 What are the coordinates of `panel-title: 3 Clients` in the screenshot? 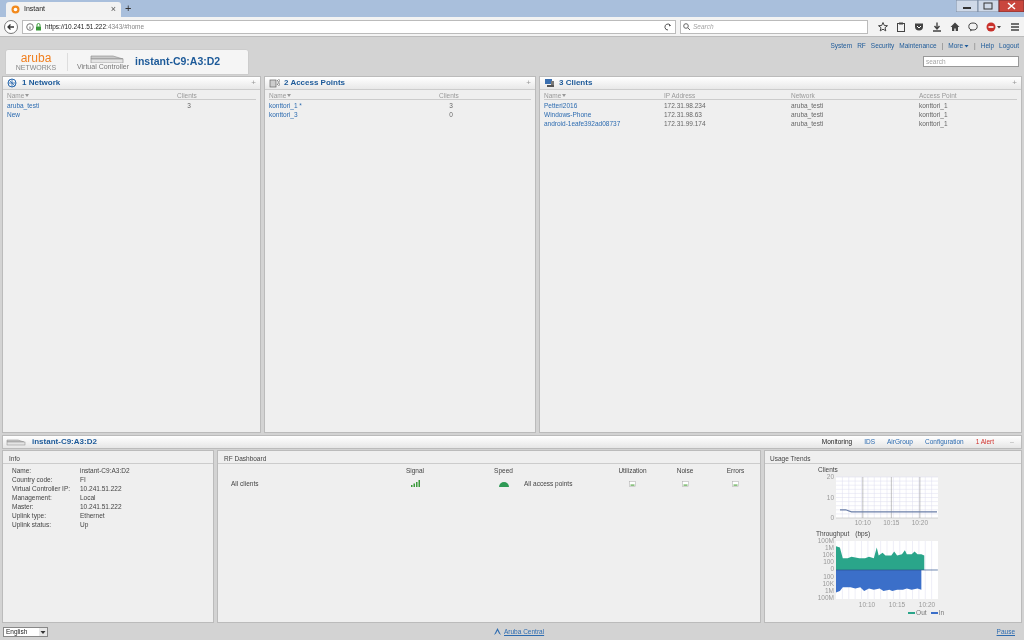 It's located at (576, 83).